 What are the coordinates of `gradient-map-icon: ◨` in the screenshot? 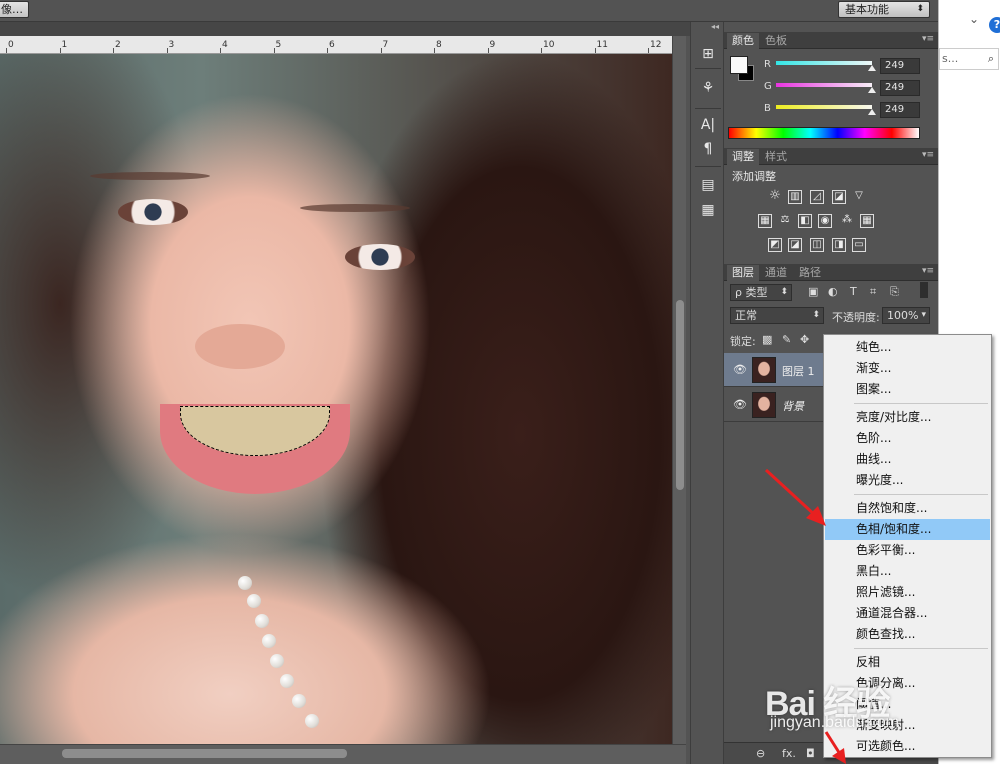 It's located at (839, 245).